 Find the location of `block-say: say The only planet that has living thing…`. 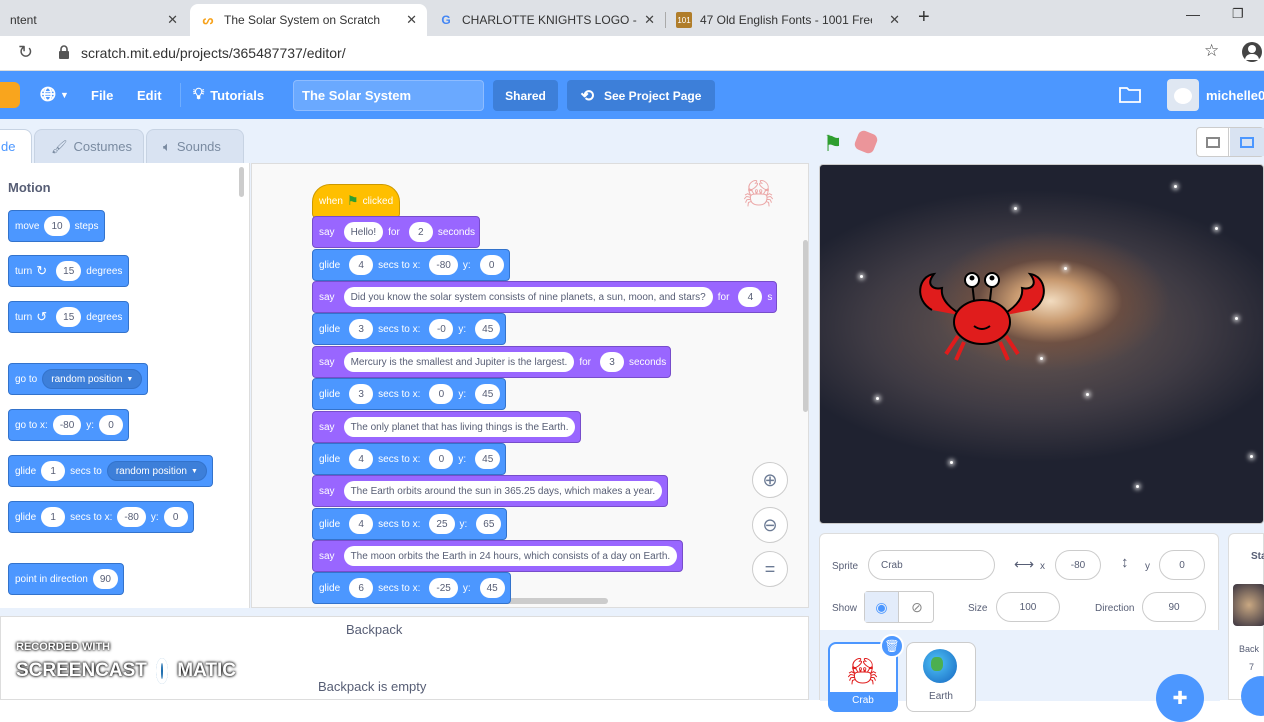

block-say: say The only planet that has living thing… is located at coordinates (447, 427).